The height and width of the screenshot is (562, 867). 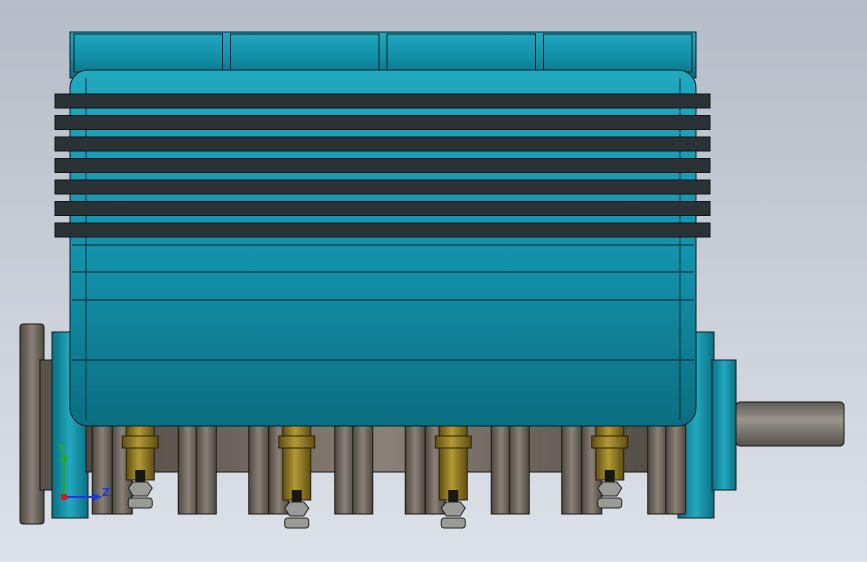 I want to click on output-shaft, so click(x=790, y=424).